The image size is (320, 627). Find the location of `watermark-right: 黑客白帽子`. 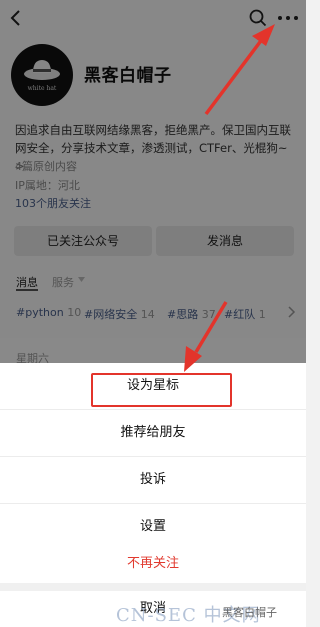

watermark-right: 黑客白帽子 is located at coordinates (249, 612).